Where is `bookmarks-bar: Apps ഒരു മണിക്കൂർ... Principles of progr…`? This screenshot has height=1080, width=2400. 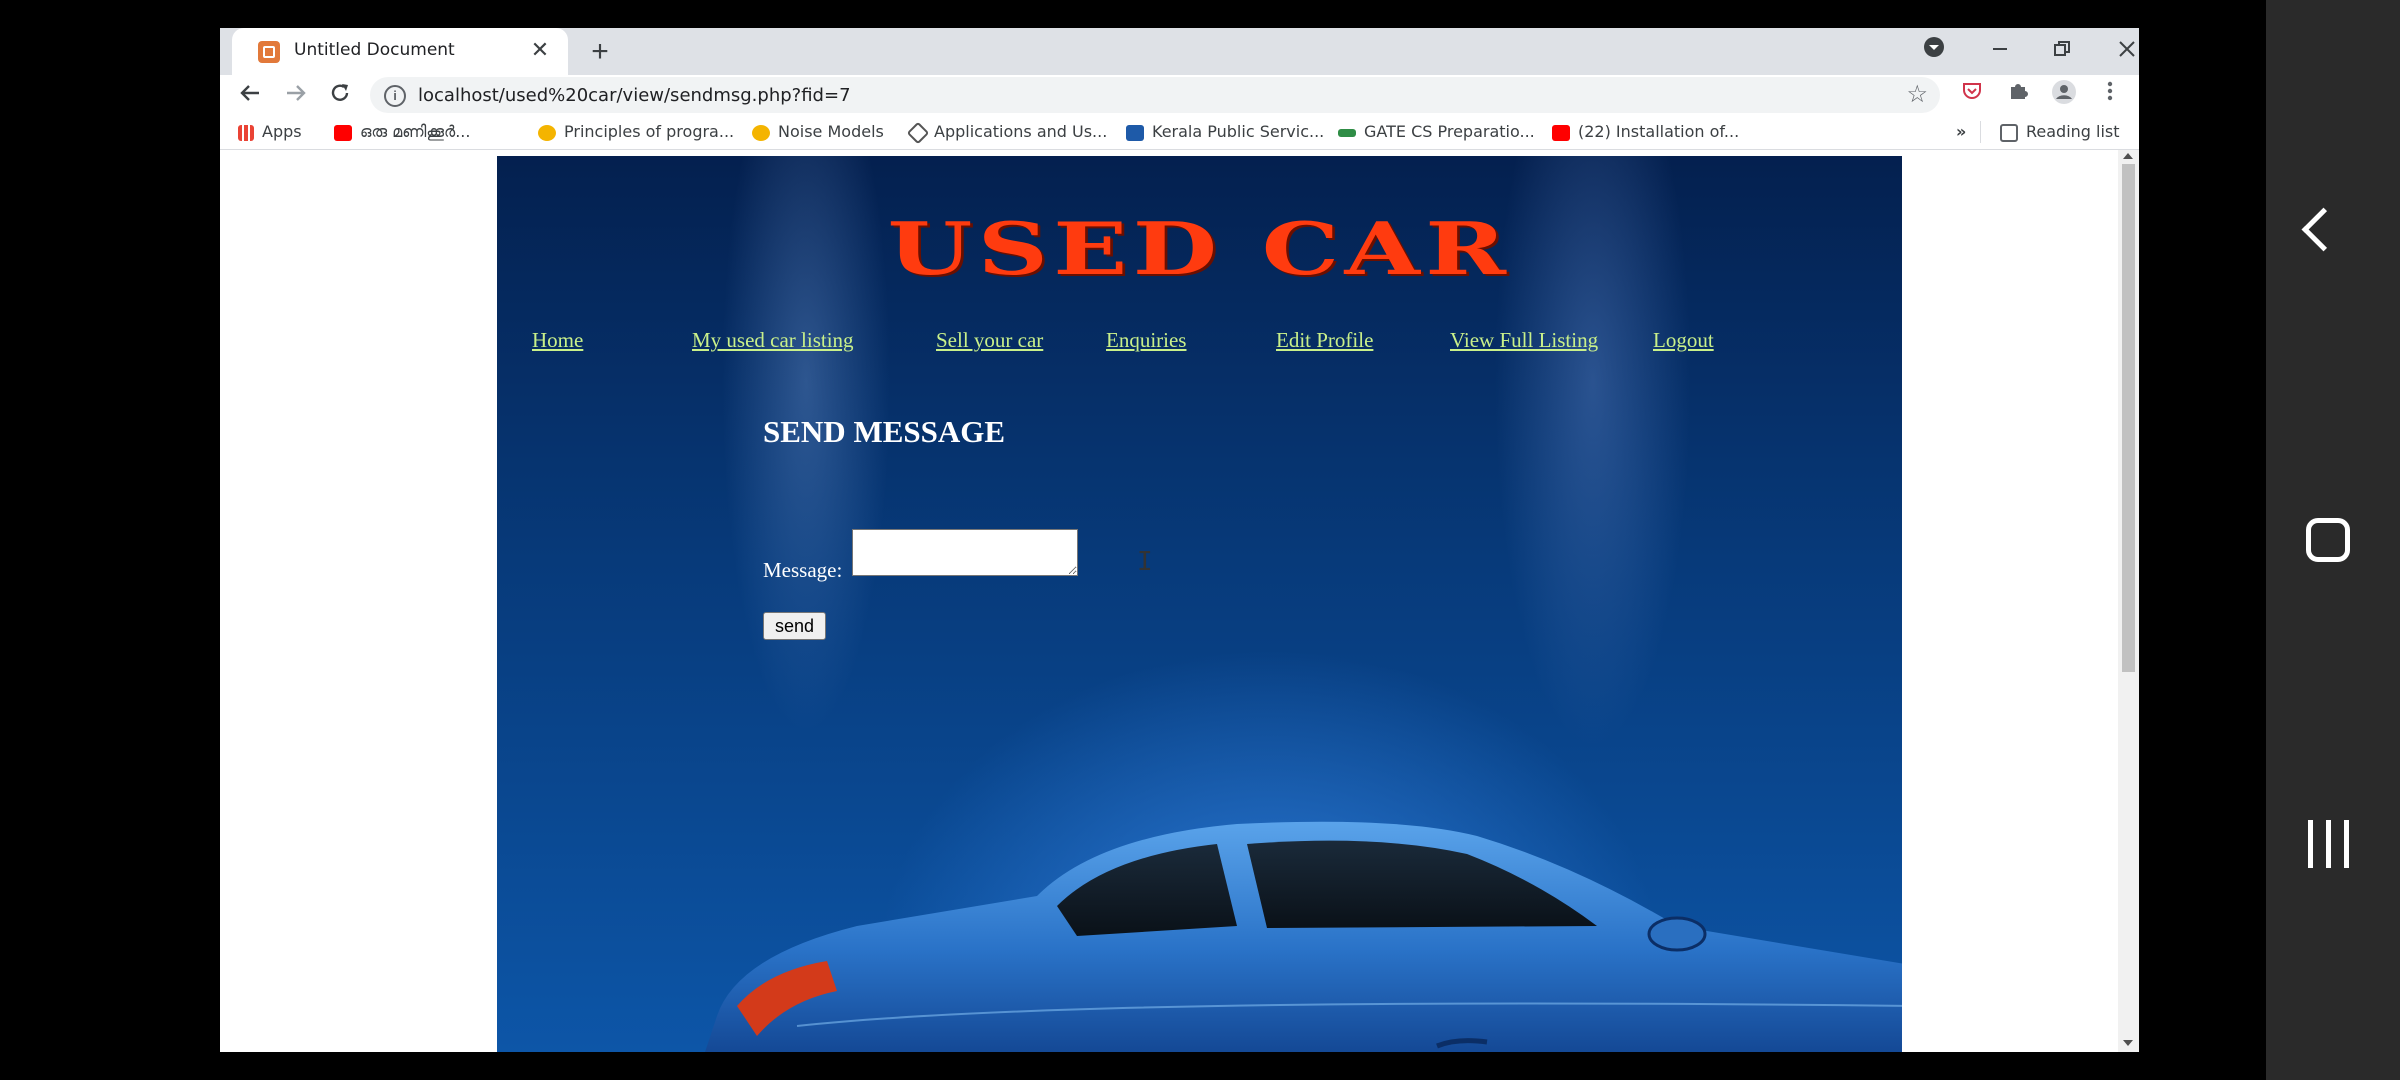 bookmarks-bar: Apps ഒരു മണിക്കൂർ... Principles of progr… is located at coordinates (1179, 132).